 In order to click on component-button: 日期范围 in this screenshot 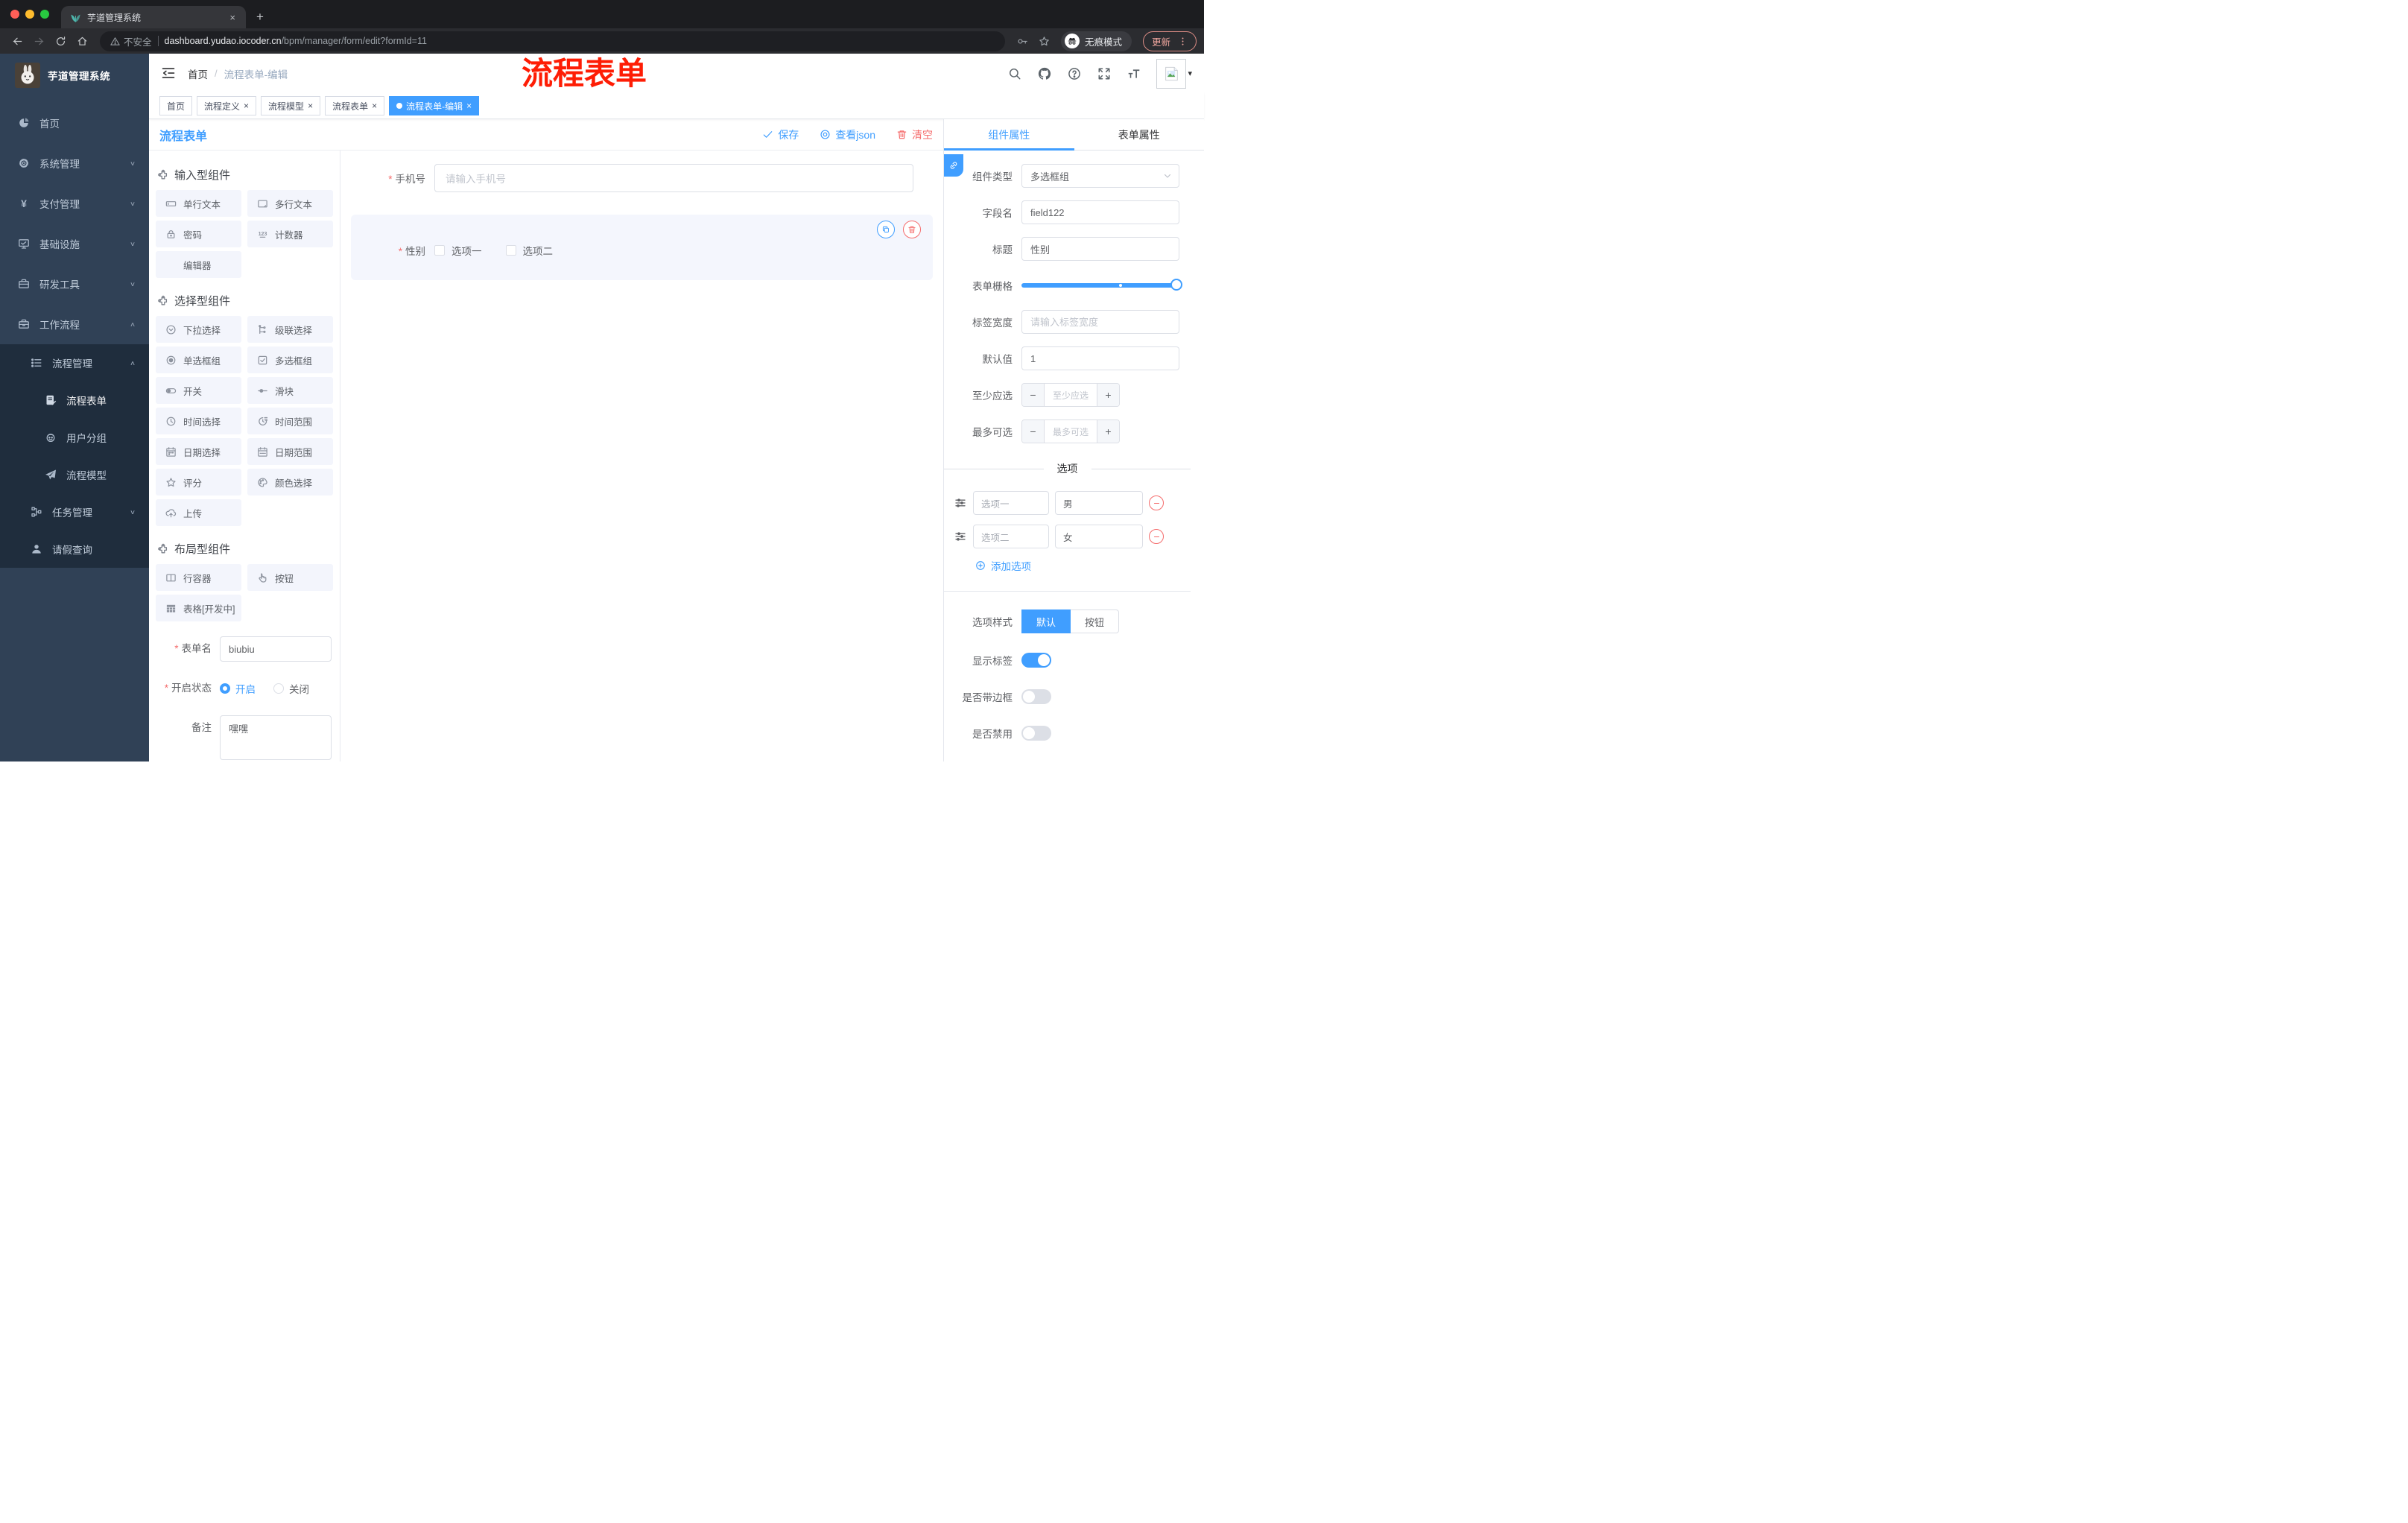, I will do `click(290, 451)`.